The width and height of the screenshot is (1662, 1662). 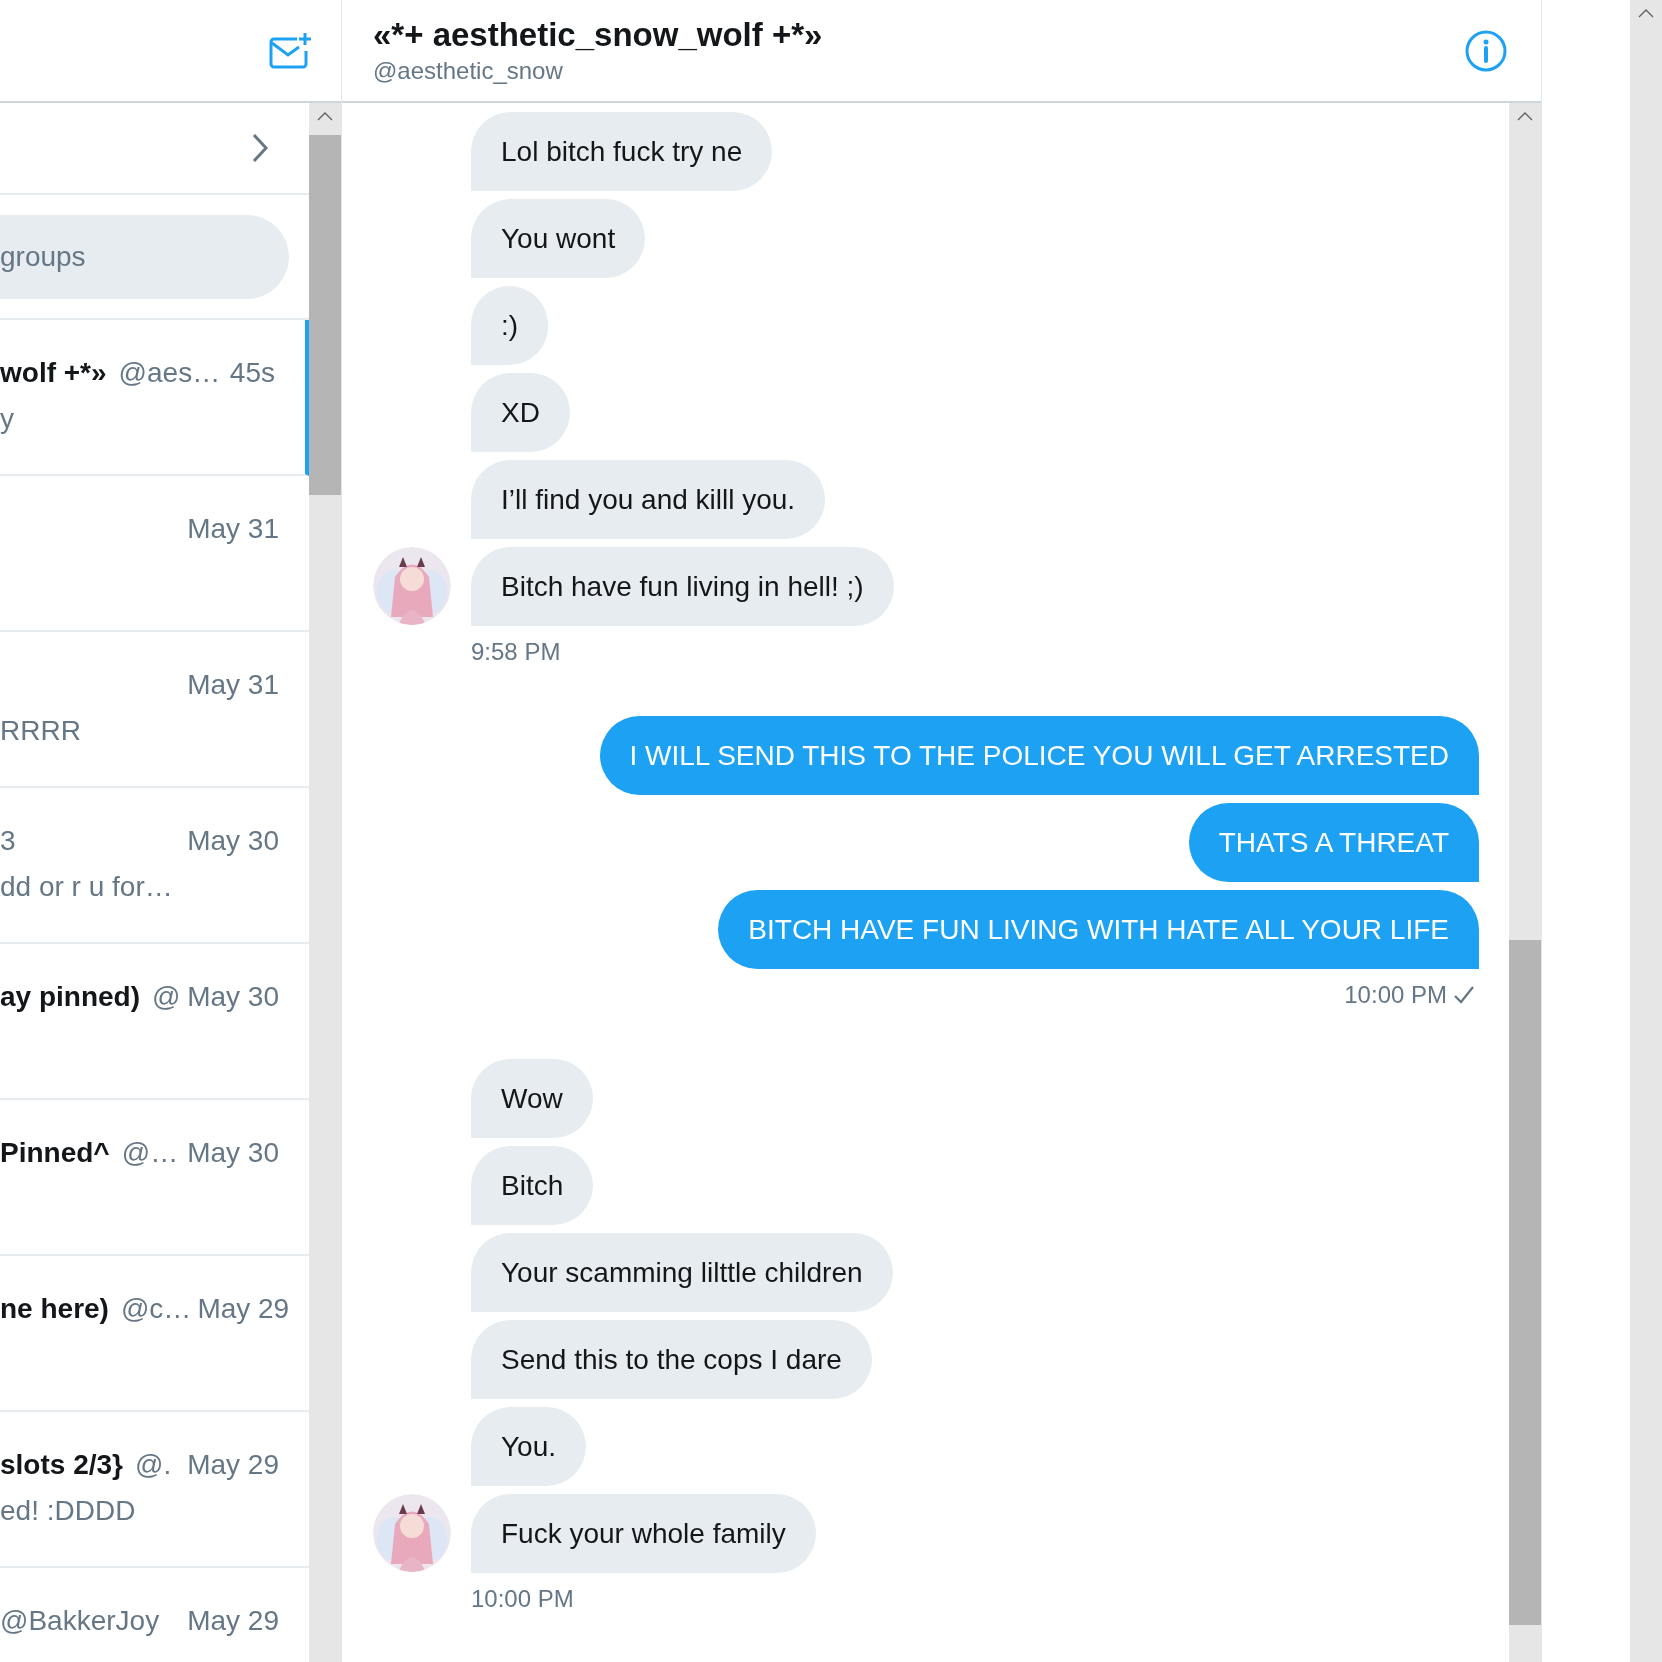 I want to click on message-bubble: Wow, so click(x=532, y=1098).